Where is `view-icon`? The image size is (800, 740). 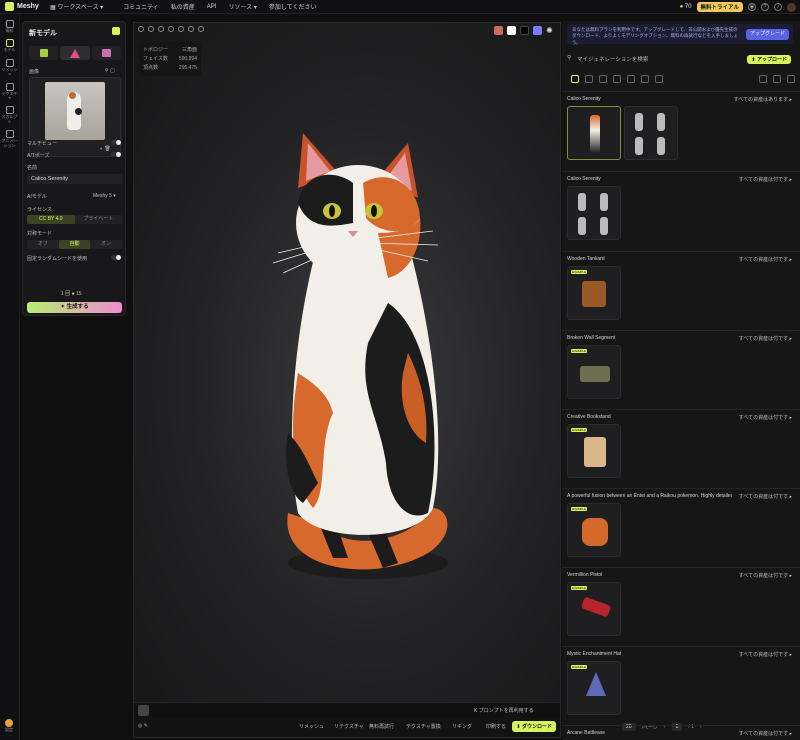
view-icon is located at coordinates (141, 29).